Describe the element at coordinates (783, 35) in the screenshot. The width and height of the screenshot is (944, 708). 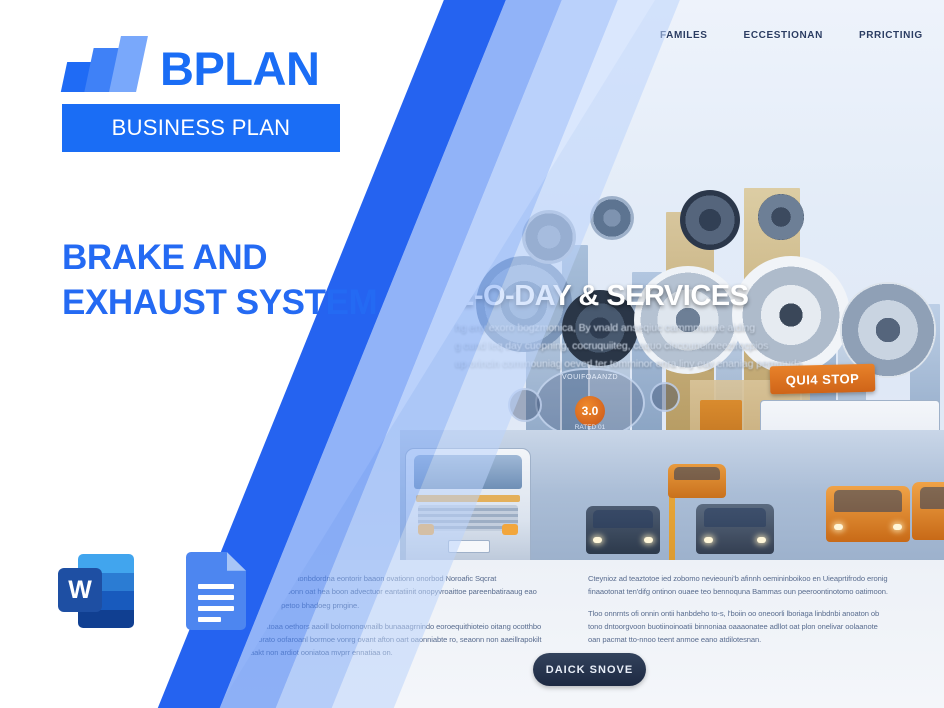
I see `nav-item-2: ECCESTIONAN` at that location.